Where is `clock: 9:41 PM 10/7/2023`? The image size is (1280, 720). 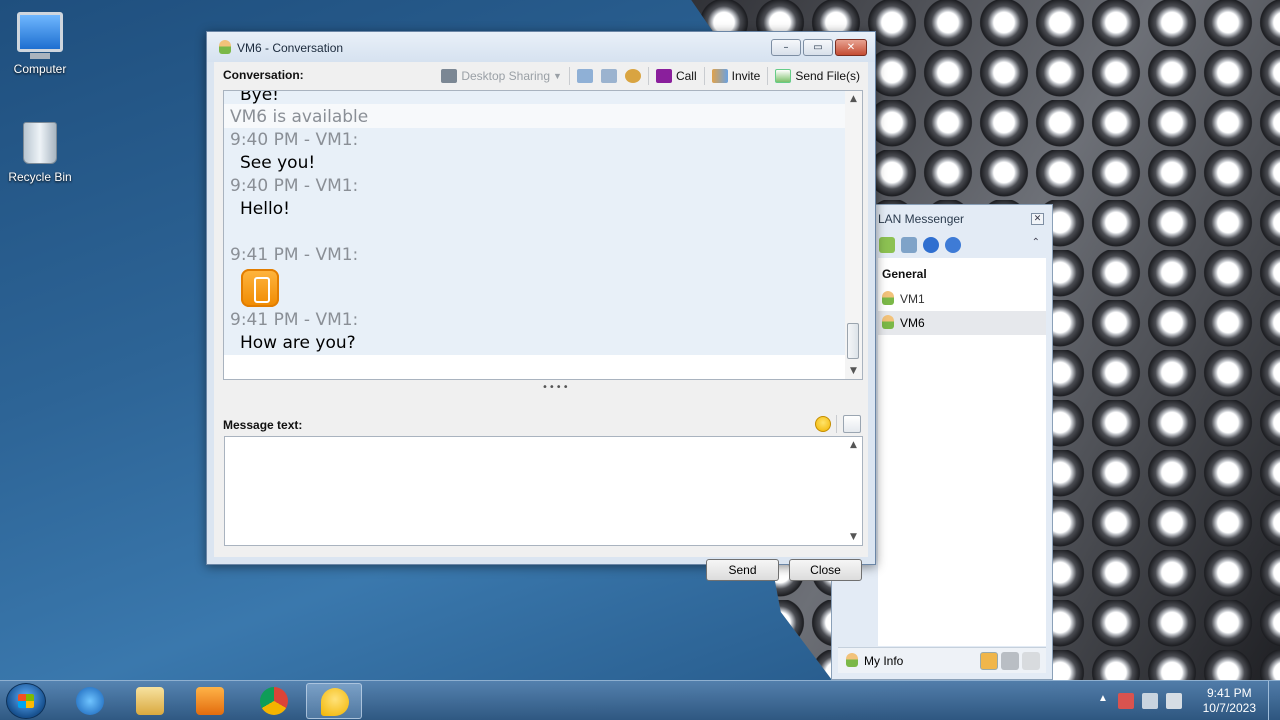
clock: 9:41 PM 10/7/2023 is located at coordinates (1229, 701).